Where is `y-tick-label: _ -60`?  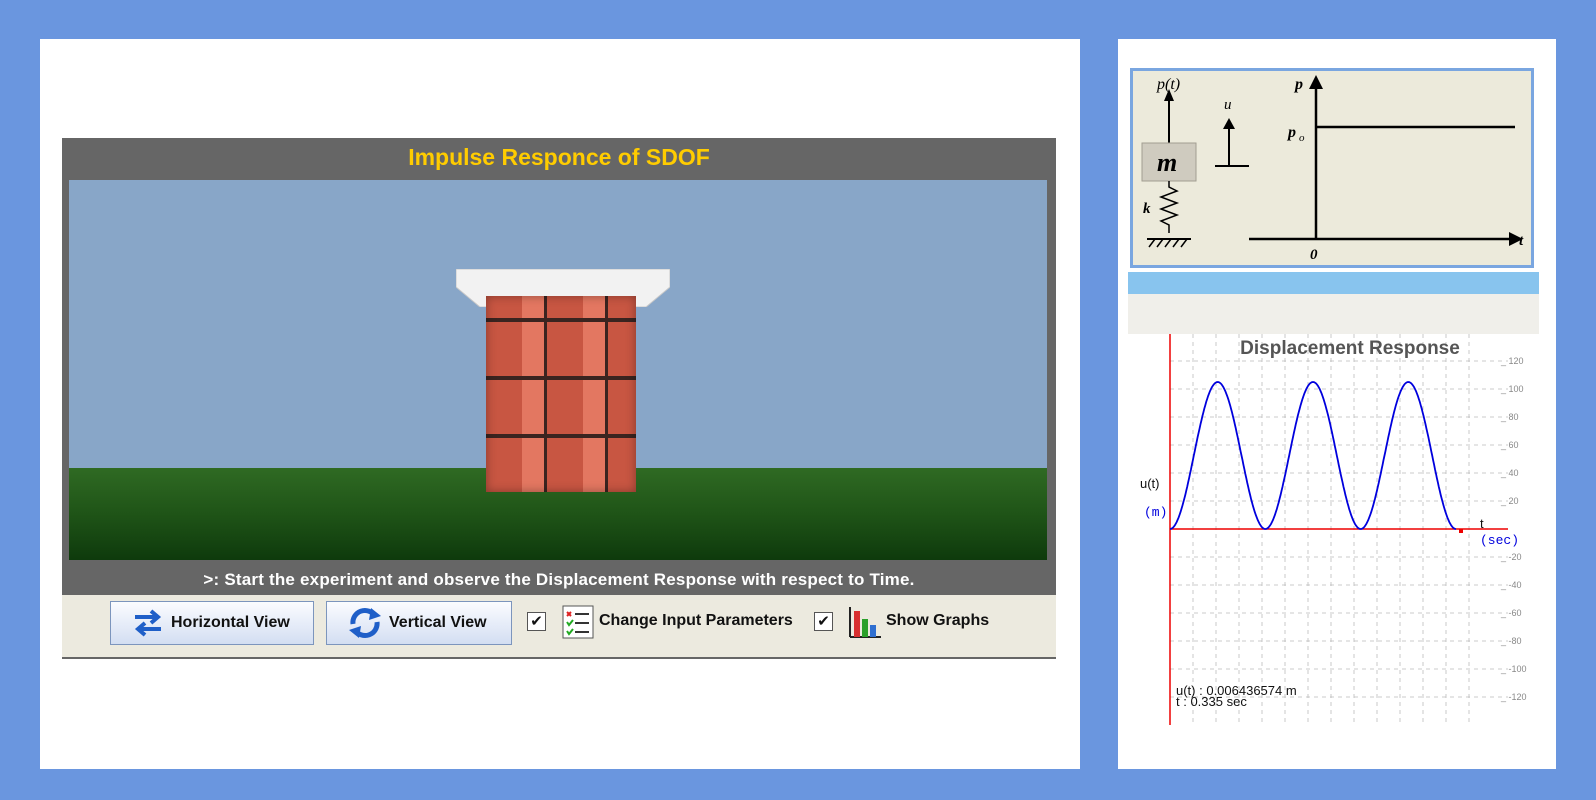
y-tick-label: _ -60 is located at coordinates (1511, 613).